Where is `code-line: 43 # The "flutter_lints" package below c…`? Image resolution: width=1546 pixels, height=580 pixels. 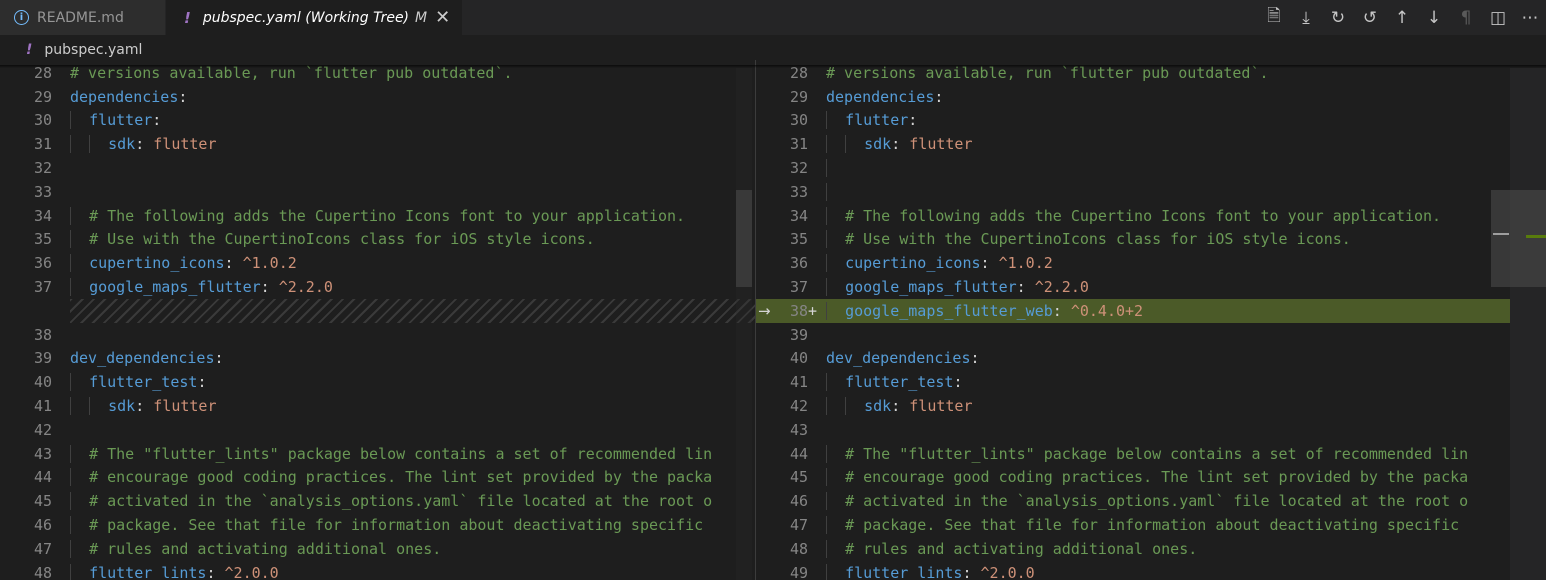
code-line: 43 # The "flutter_lints" package below c… is located at coordinates (377, 454).